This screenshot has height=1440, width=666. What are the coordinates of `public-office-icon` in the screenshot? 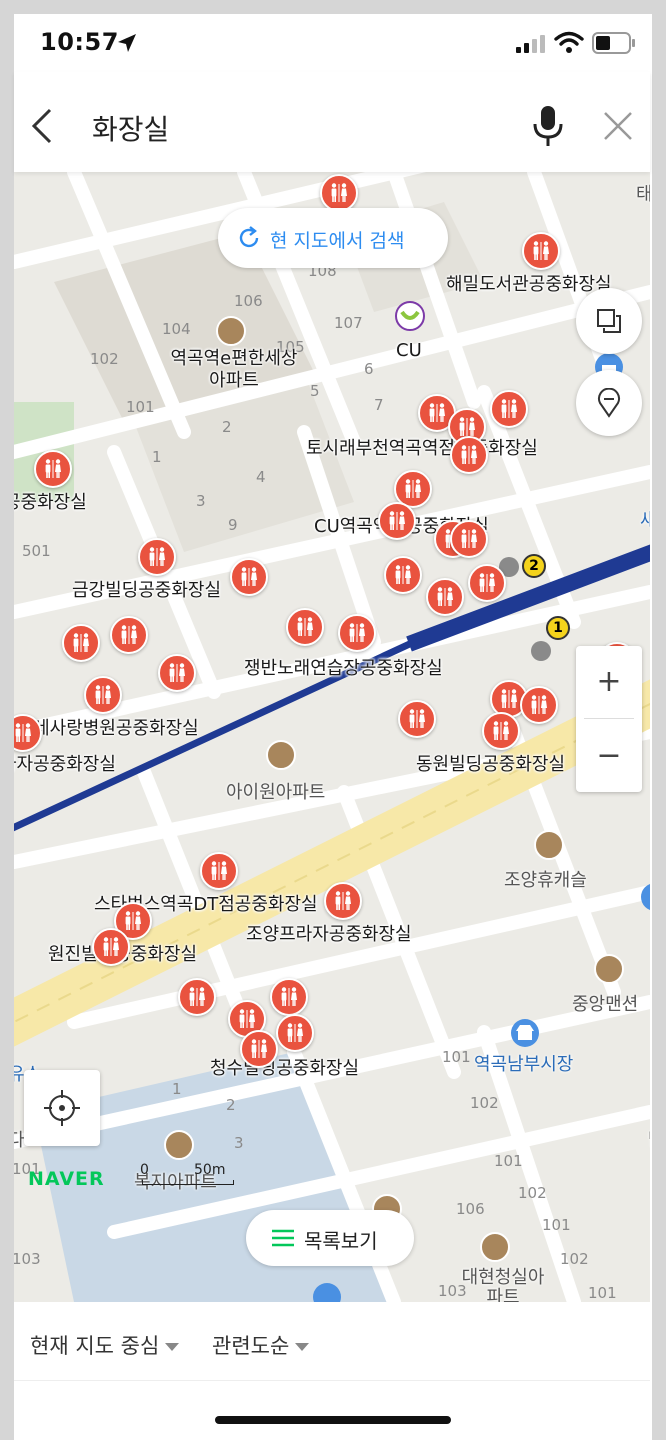 It's located at (327, 1292).